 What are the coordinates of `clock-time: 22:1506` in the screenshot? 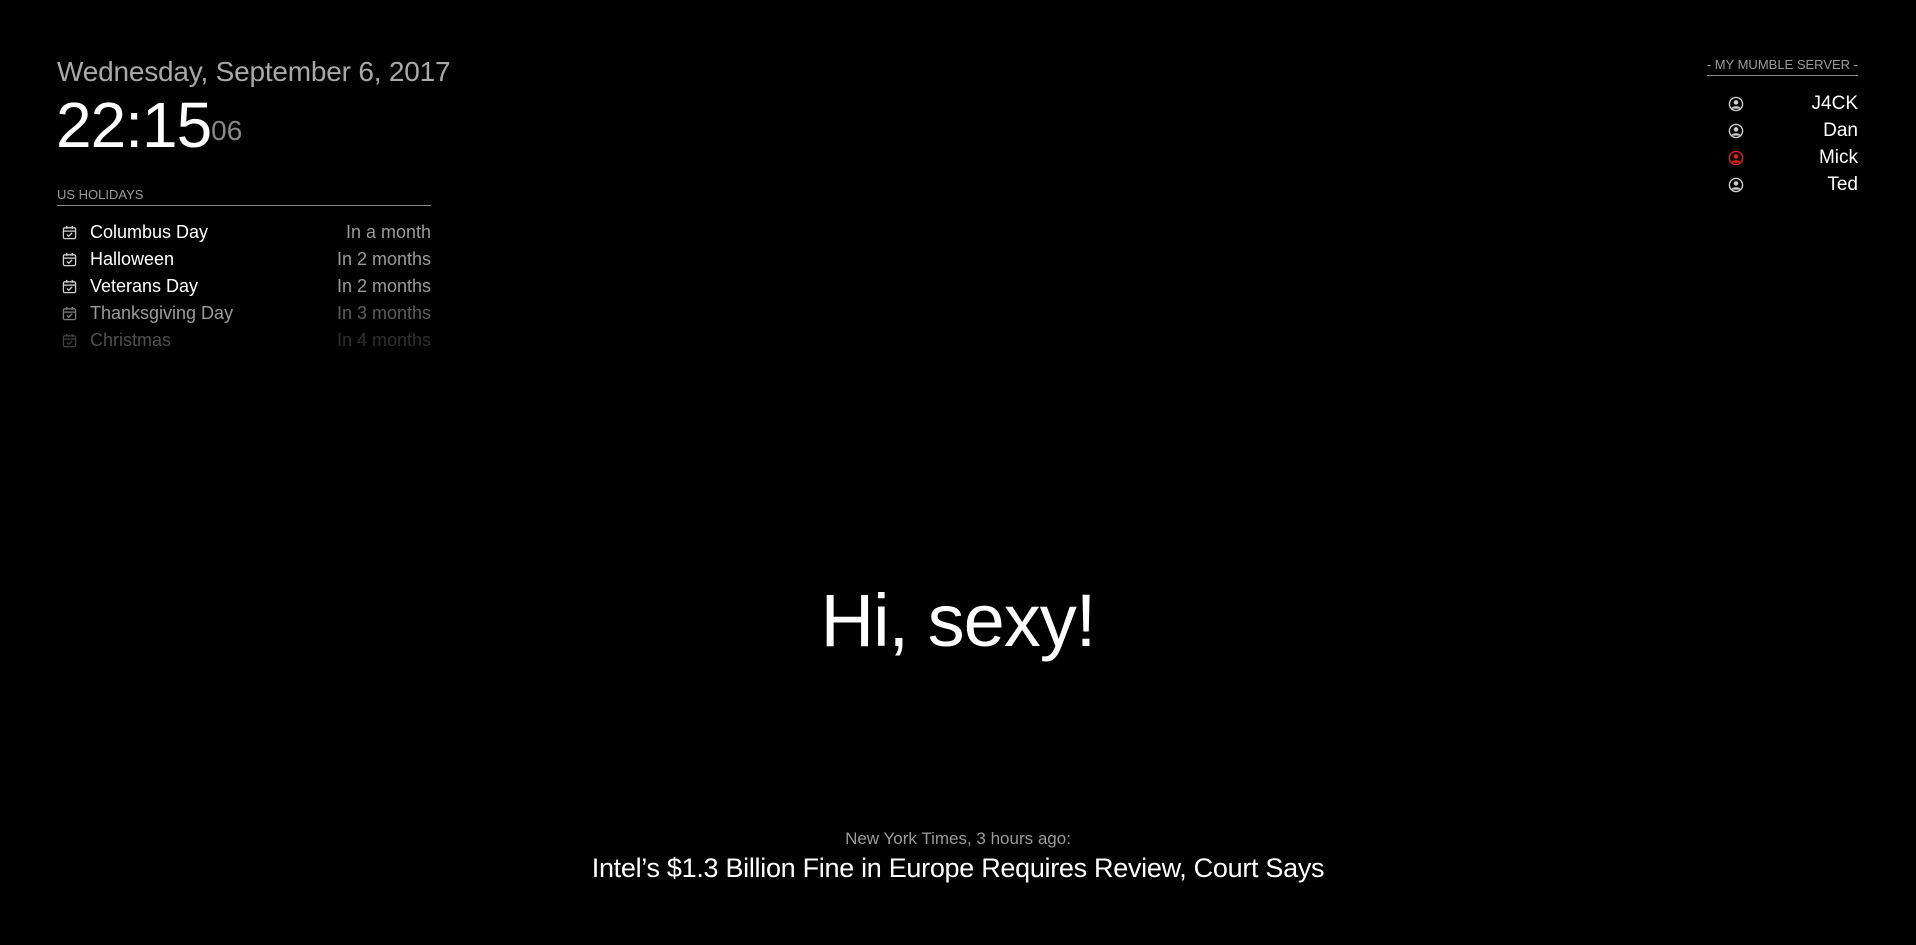 It's located at (149, 125).